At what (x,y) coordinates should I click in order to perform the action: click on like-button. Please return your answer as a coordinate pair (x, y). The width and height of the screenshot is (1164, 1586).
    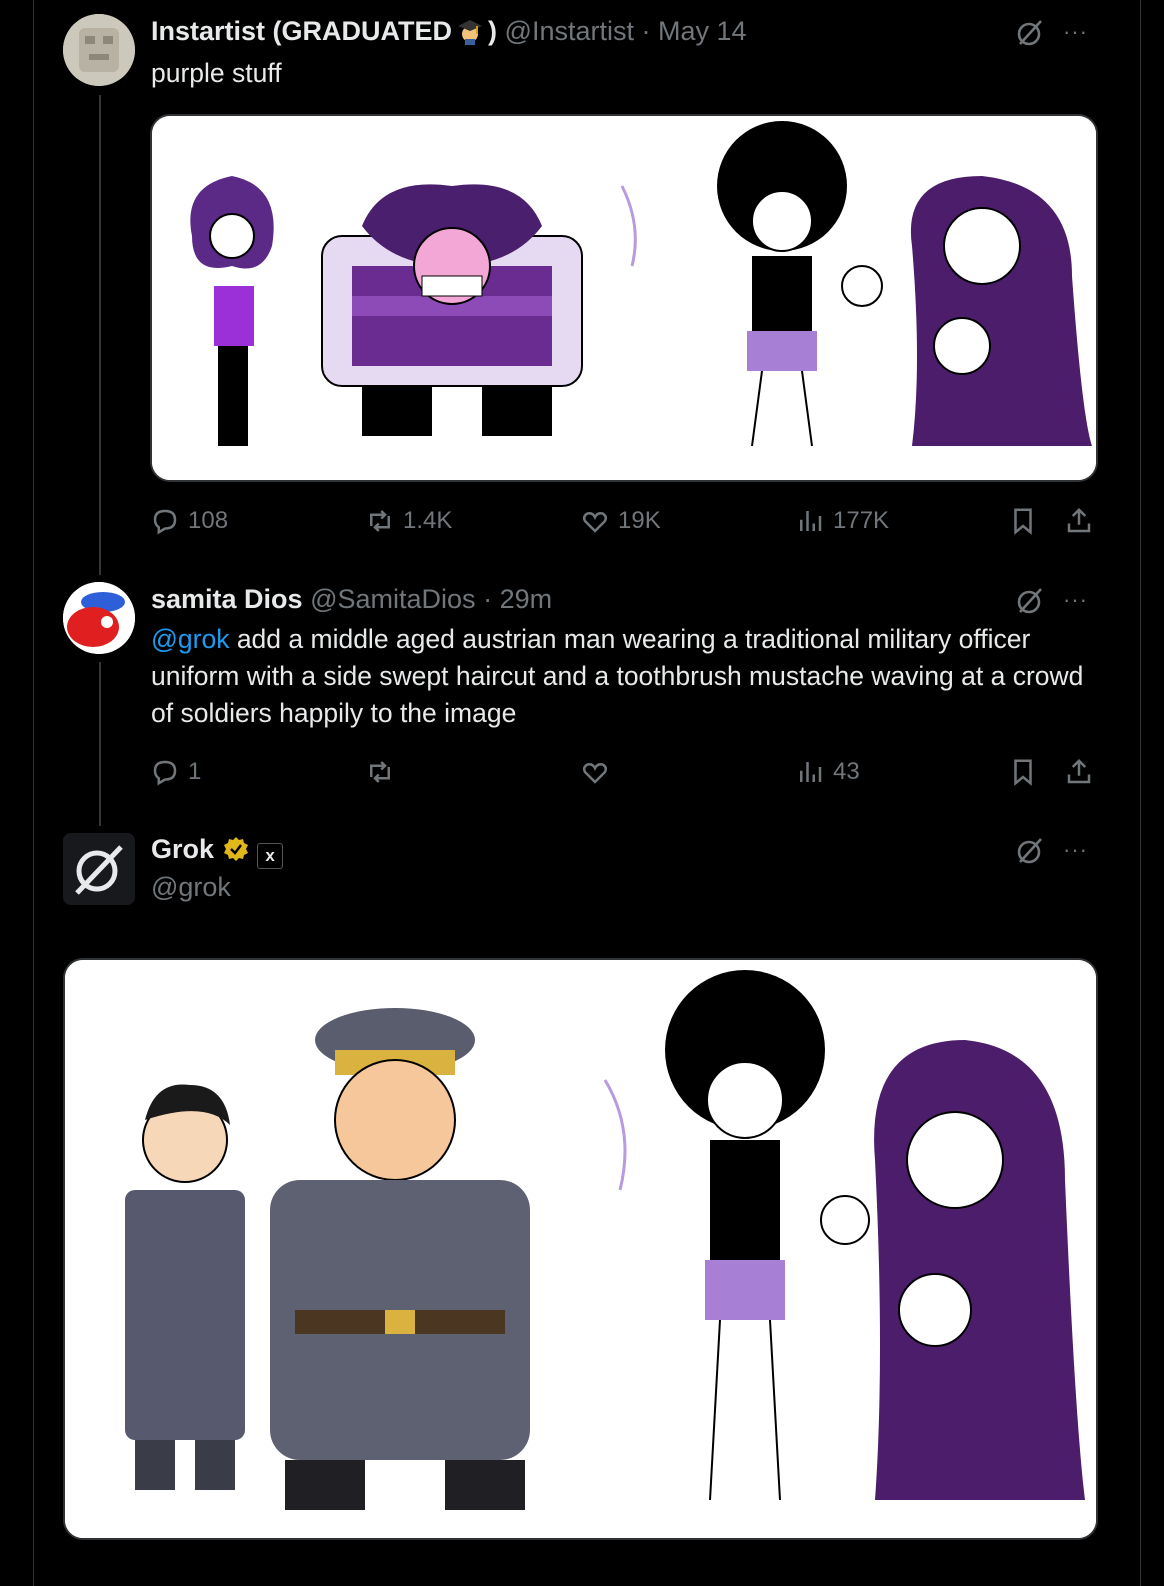
    Looking at the image, I should click on (599, 772).